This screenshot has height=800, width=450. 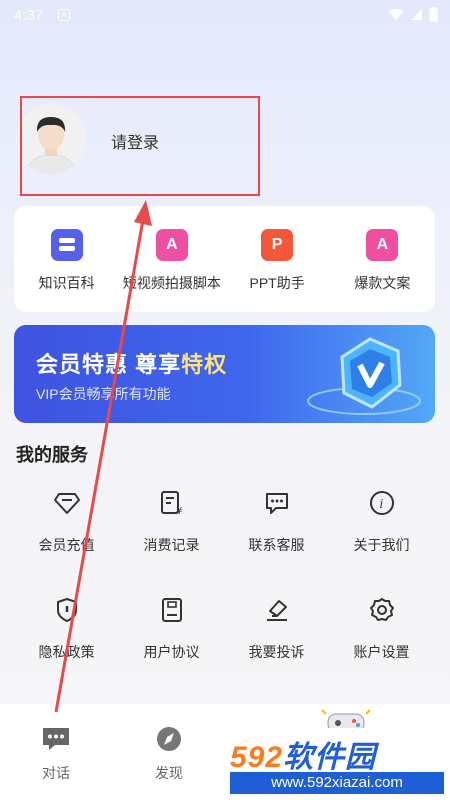 What do you see at coordinates (303, 757) in the screenshot?
I see `watermark-brand: 592软件园` at bounding box center [303, 757].